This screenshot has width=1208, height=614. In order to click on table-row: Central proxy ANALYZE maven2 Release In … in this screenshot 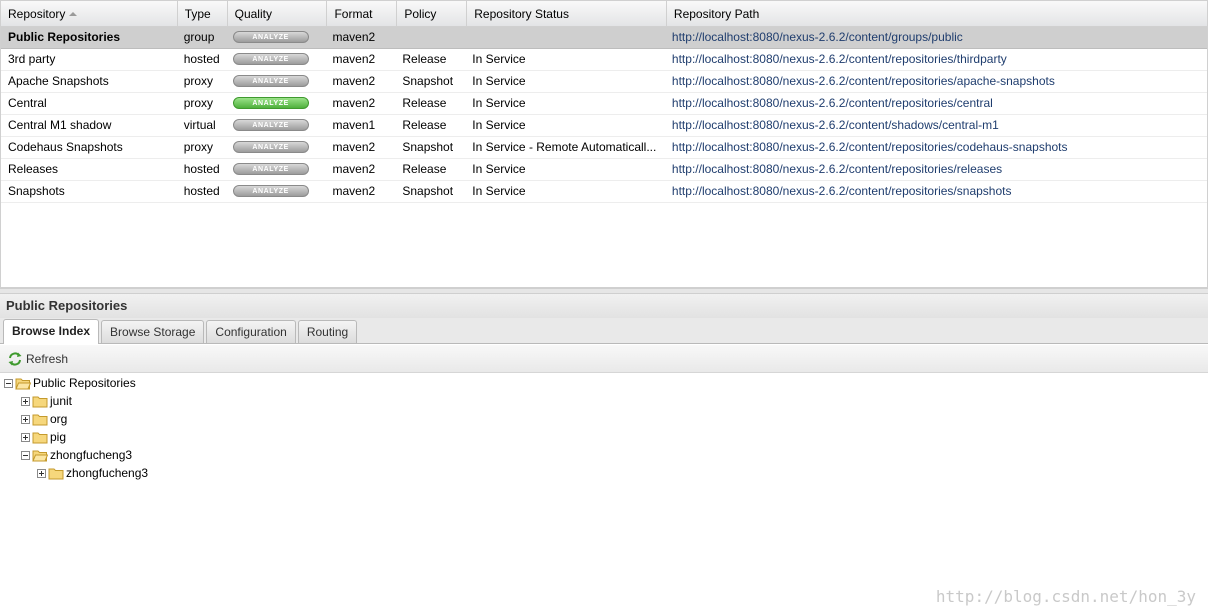, I will do `click(604, 104)`.